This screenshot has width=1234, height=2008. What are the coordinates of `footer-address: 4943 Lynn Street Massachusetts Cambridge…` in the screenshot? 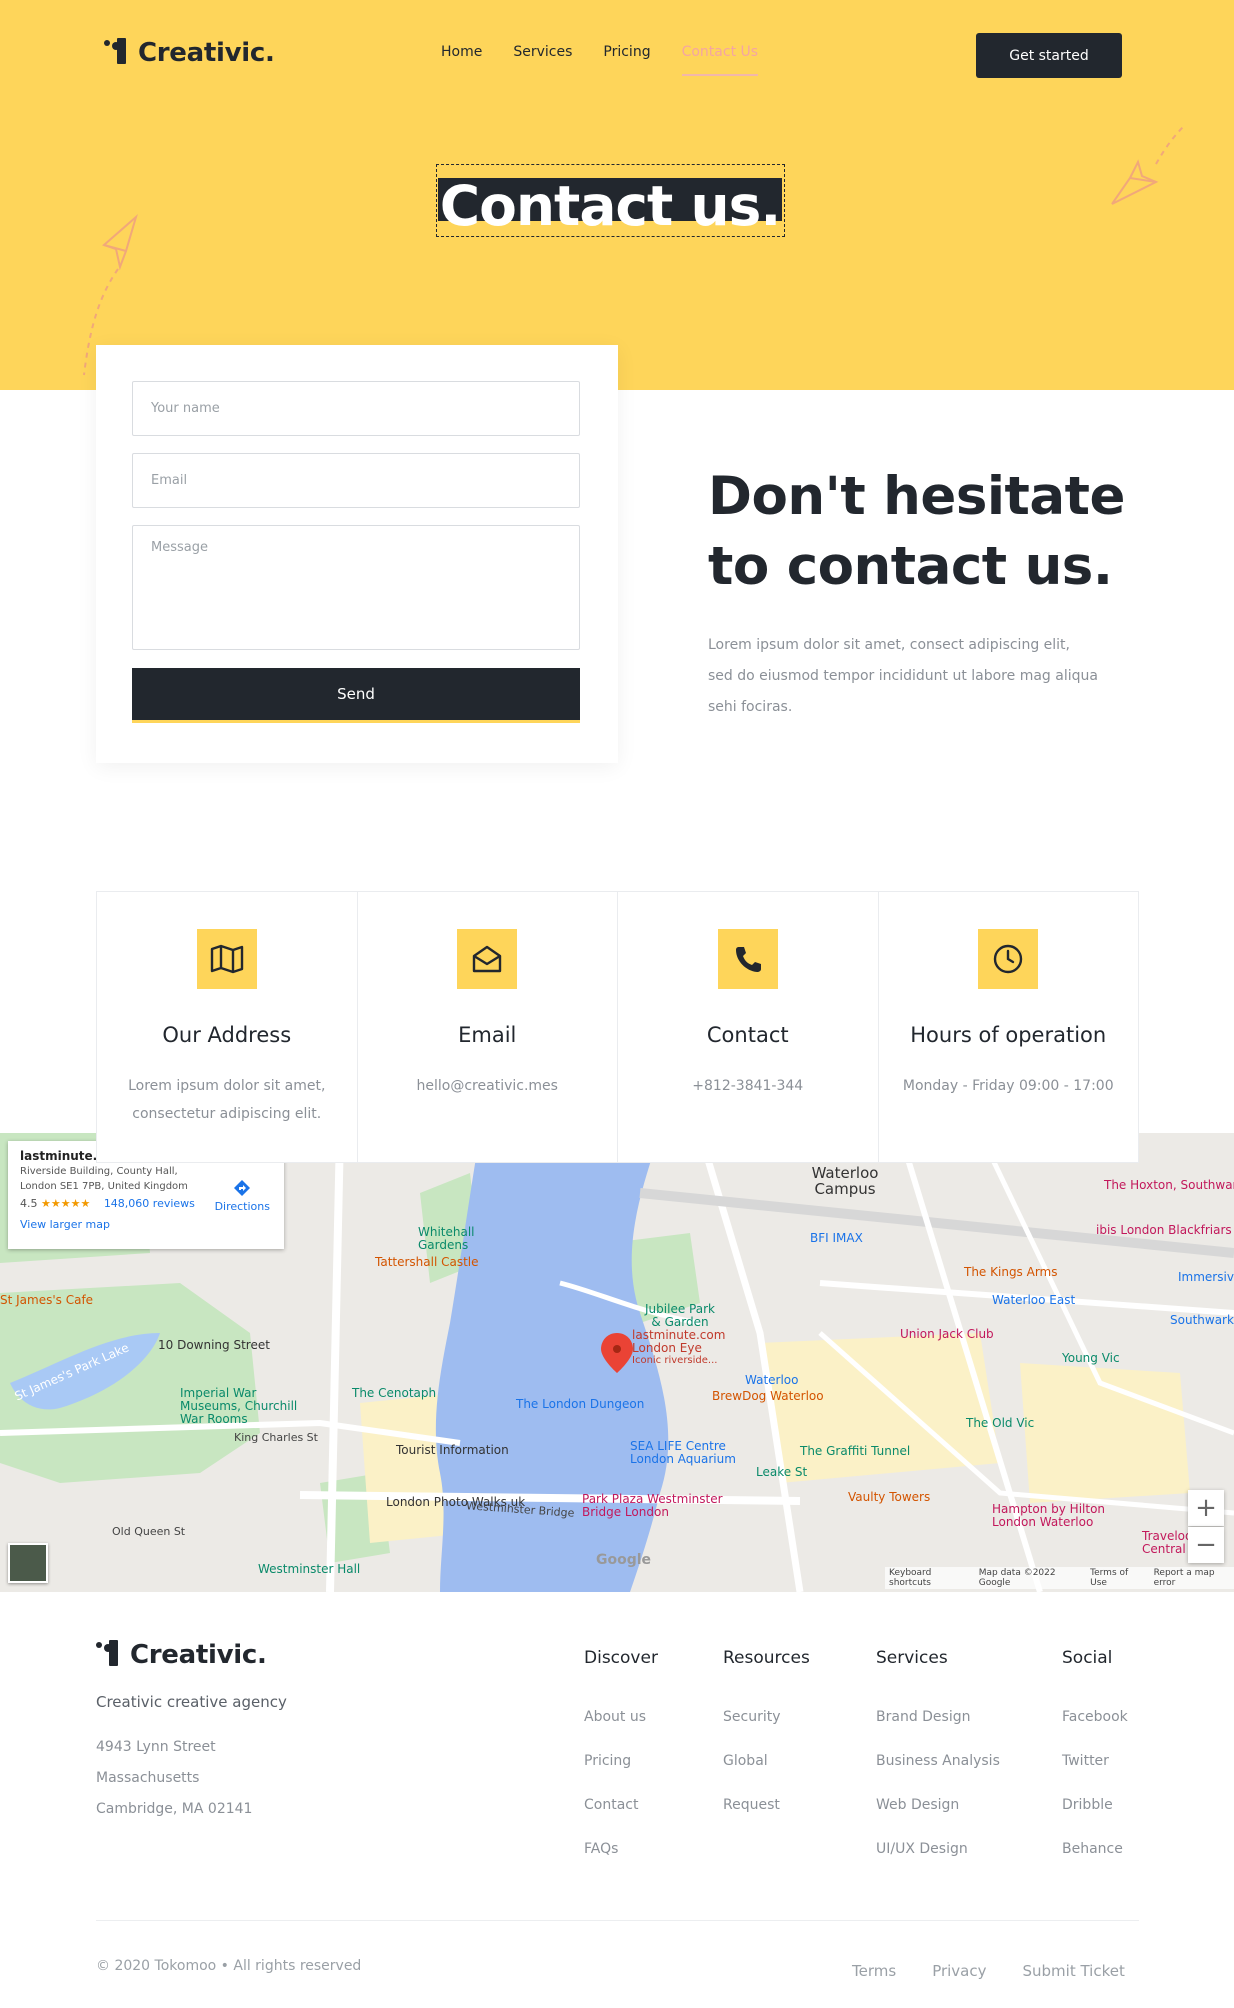 It's located at (174, 1778).